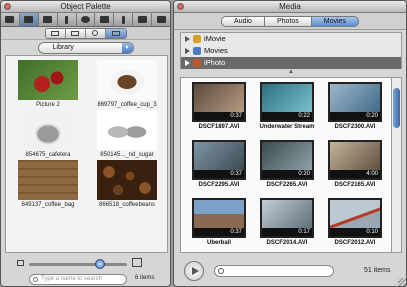 The image size is (407, 287). What do you see at coordinates (115, 33) in the screenshot?
I see `view-photo-button` at bounding box center [115, 33].